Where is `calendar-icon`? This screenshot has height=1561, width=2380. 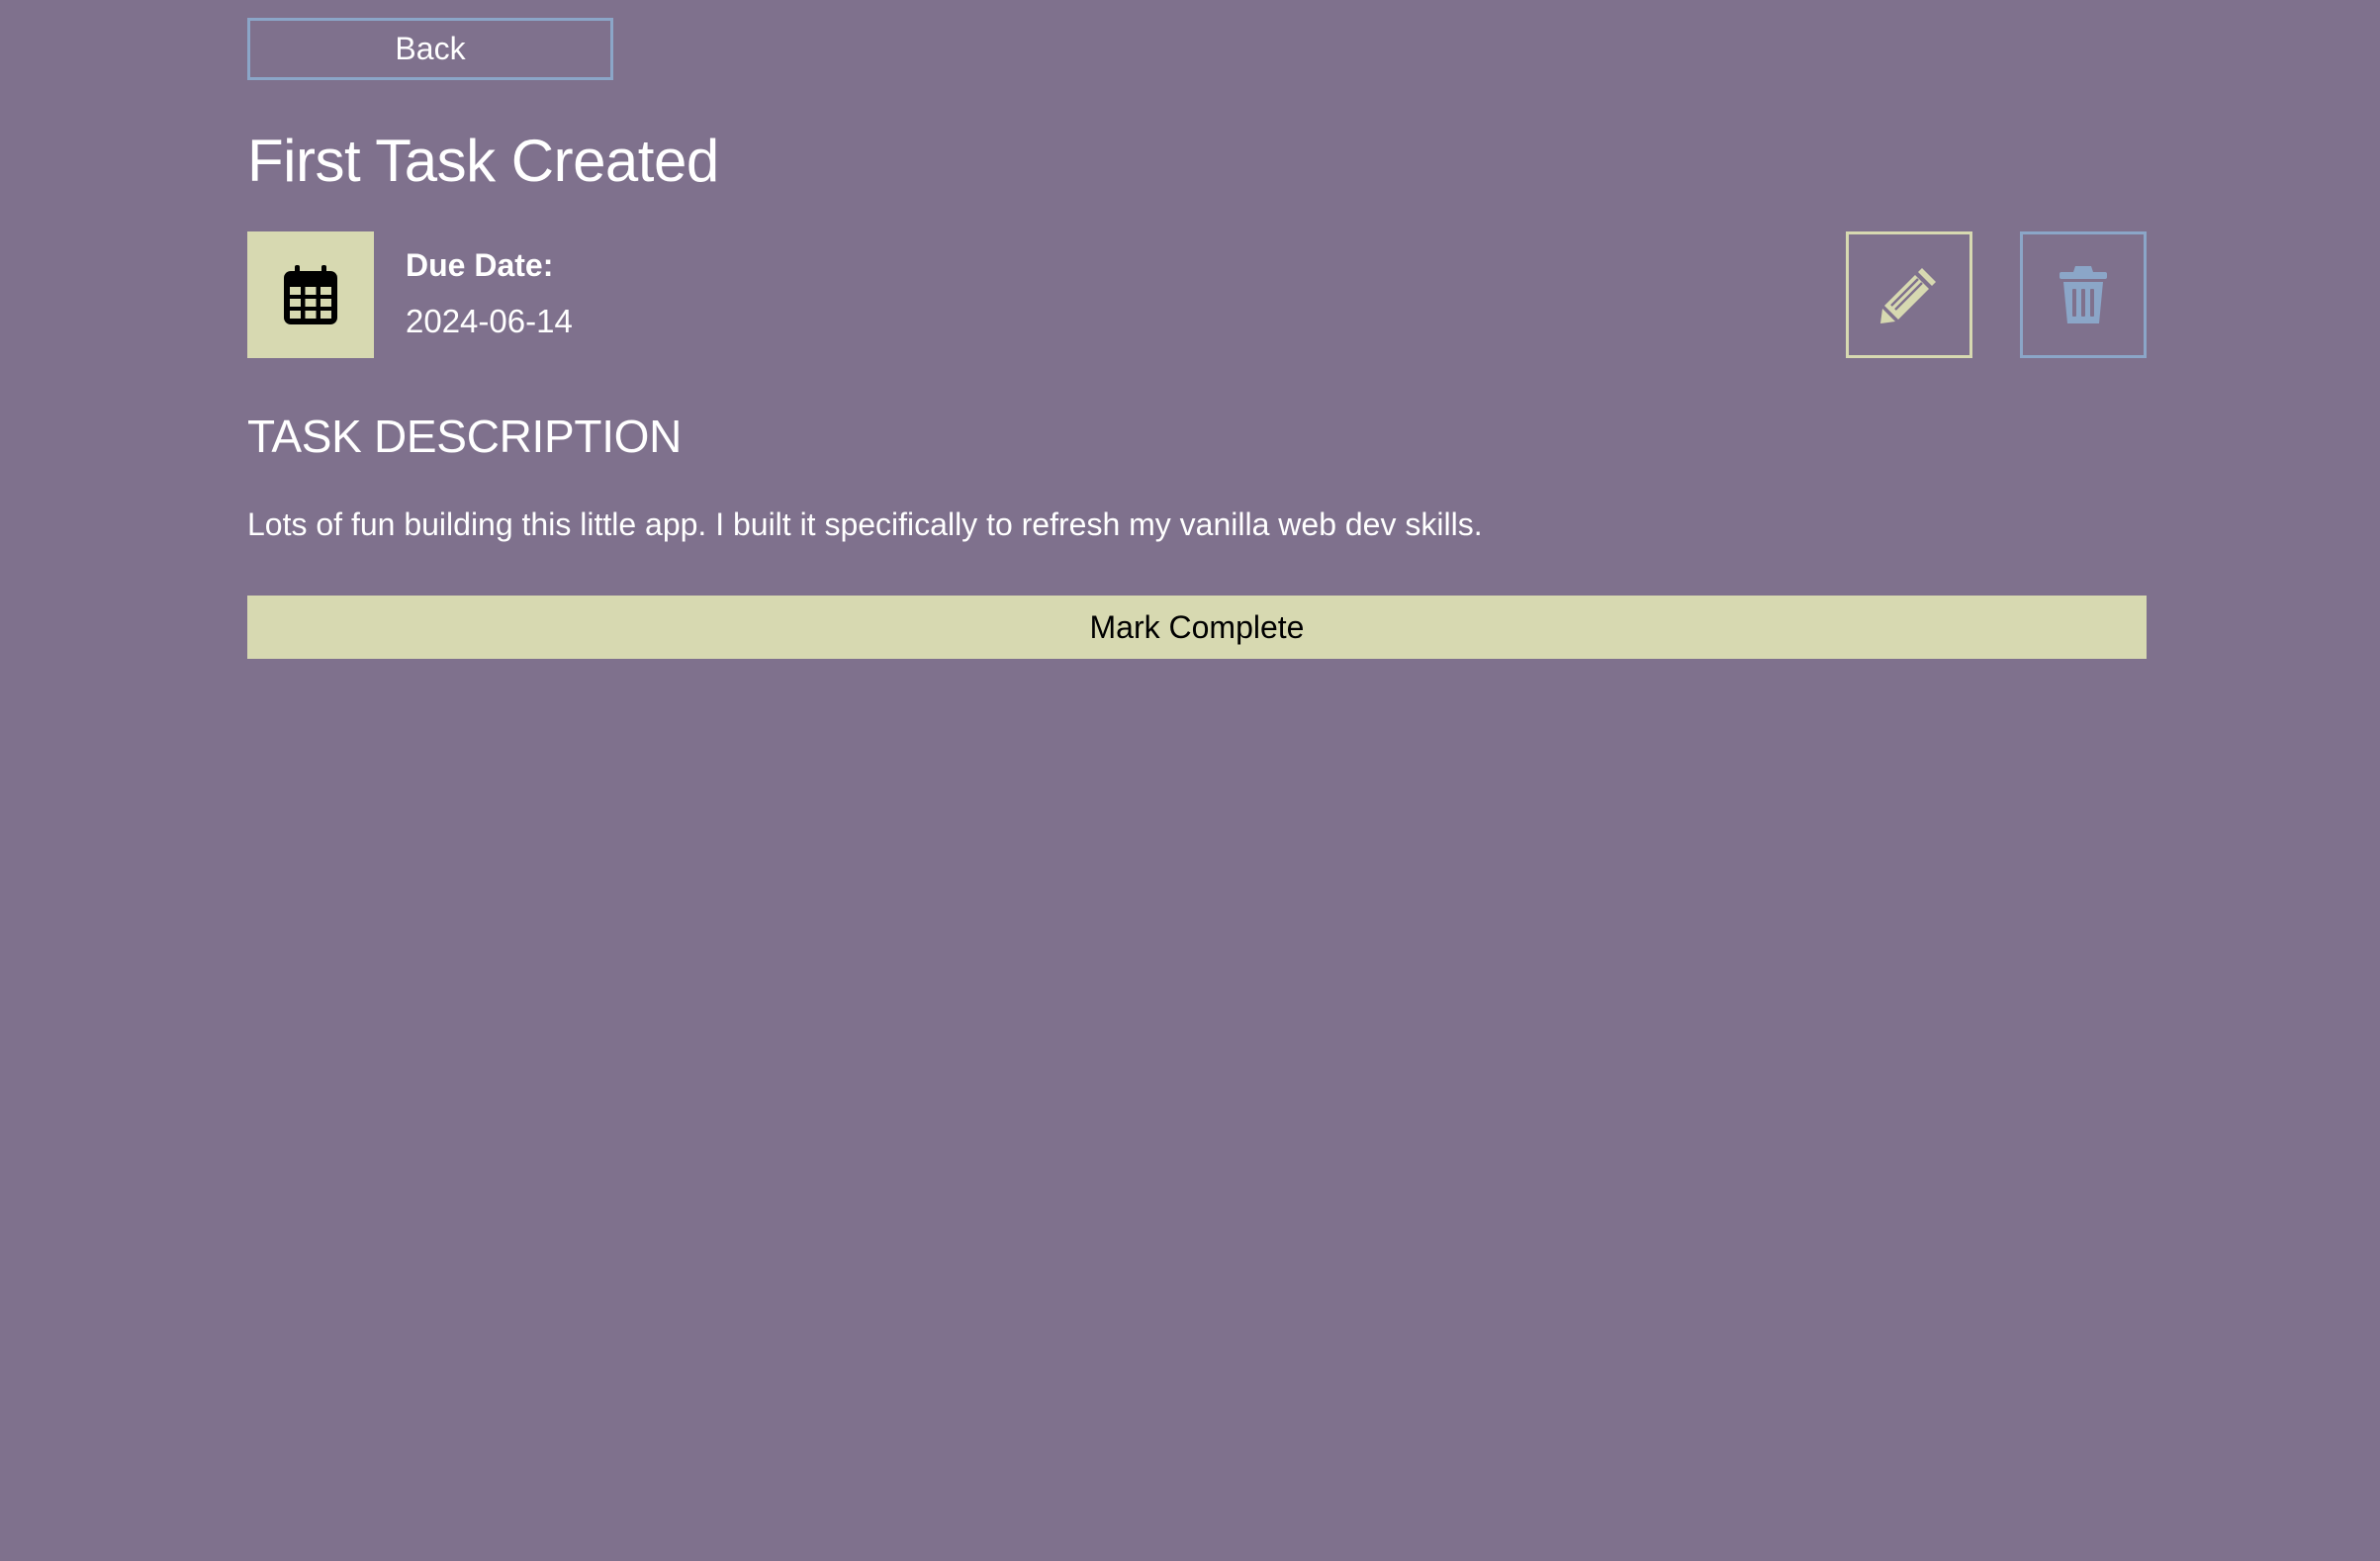
calendar-icon is located at coordinates (310, 294).